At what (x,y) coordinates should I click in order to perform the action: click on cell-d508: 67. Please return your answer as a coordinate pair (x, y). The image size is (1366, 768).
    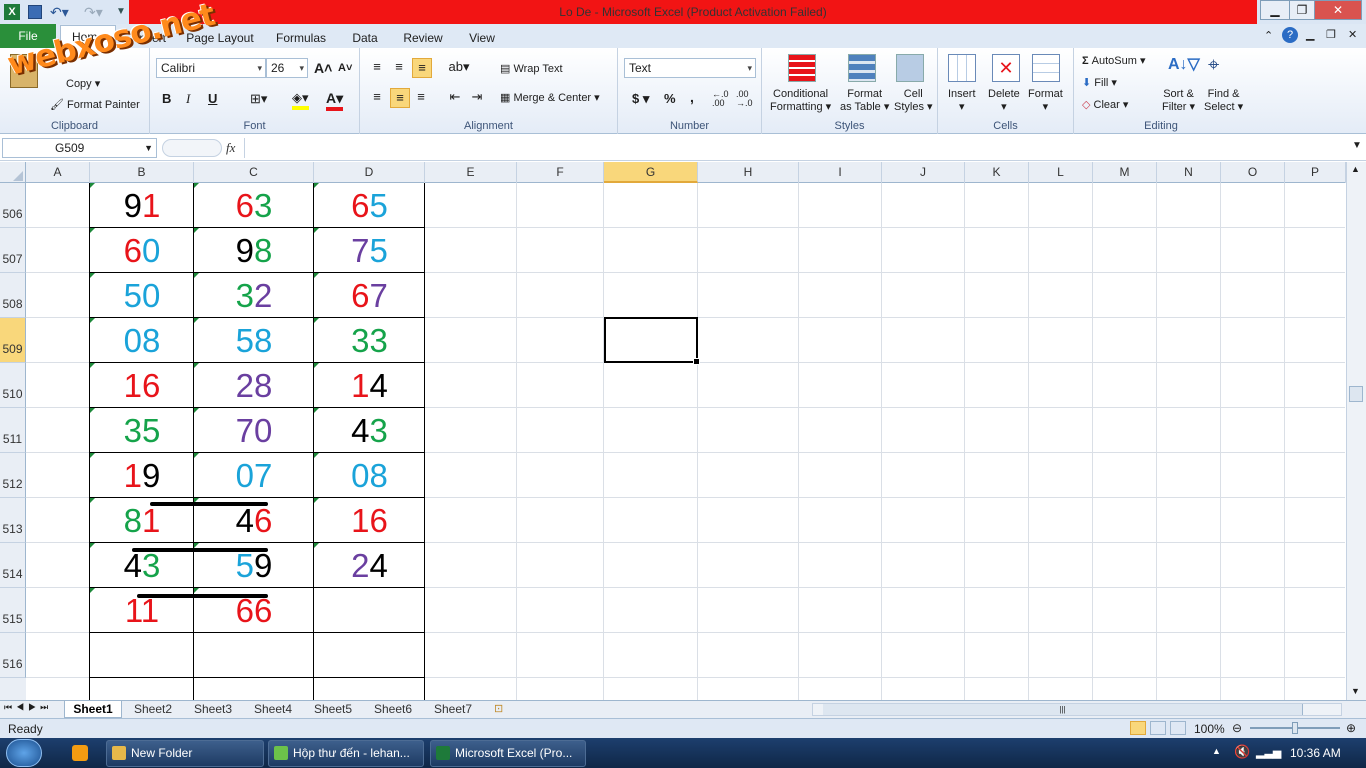
    Looking at the image, I should click on (369, 295).